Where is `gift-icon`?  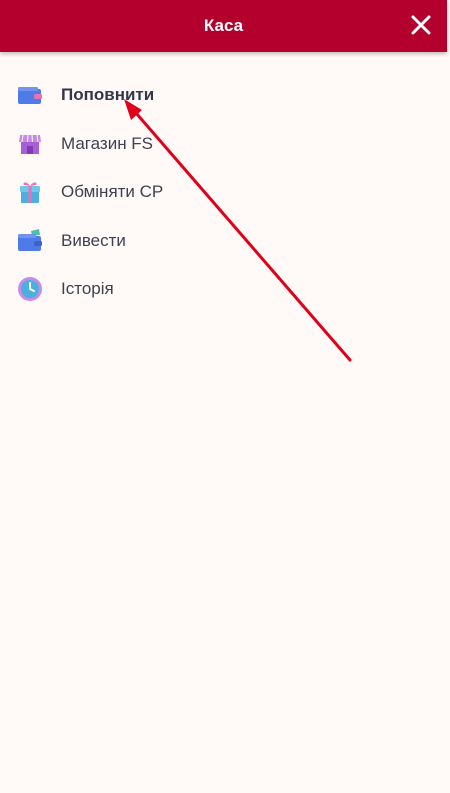 gift-icon is located at coordinates (30, 192).